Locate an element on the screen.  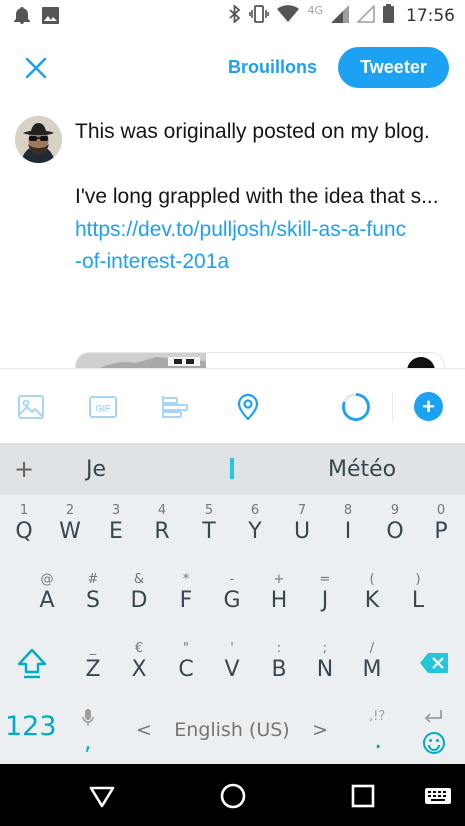
avatar is located at coordinates (38, 139).